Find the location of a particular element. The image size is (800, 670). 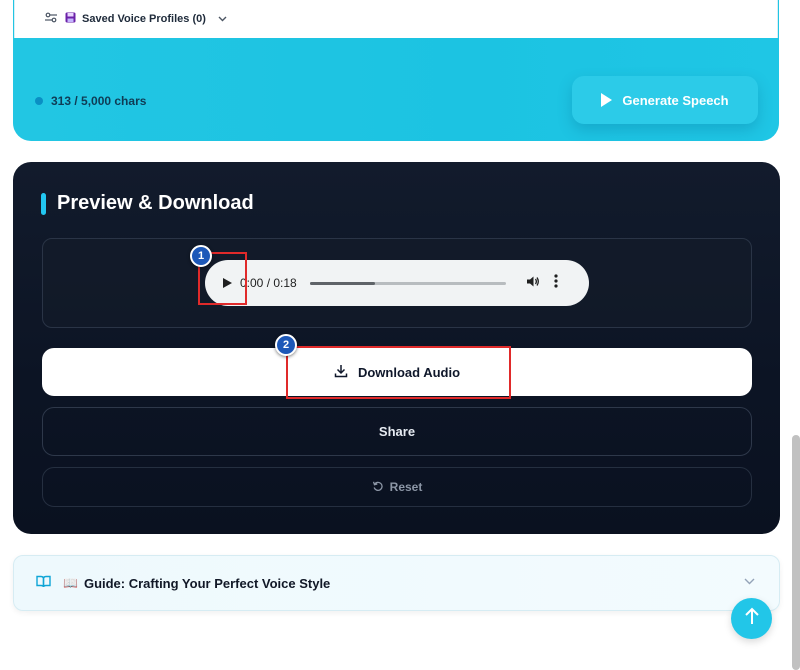

share-button: Share is located at coordinates (397, 431).